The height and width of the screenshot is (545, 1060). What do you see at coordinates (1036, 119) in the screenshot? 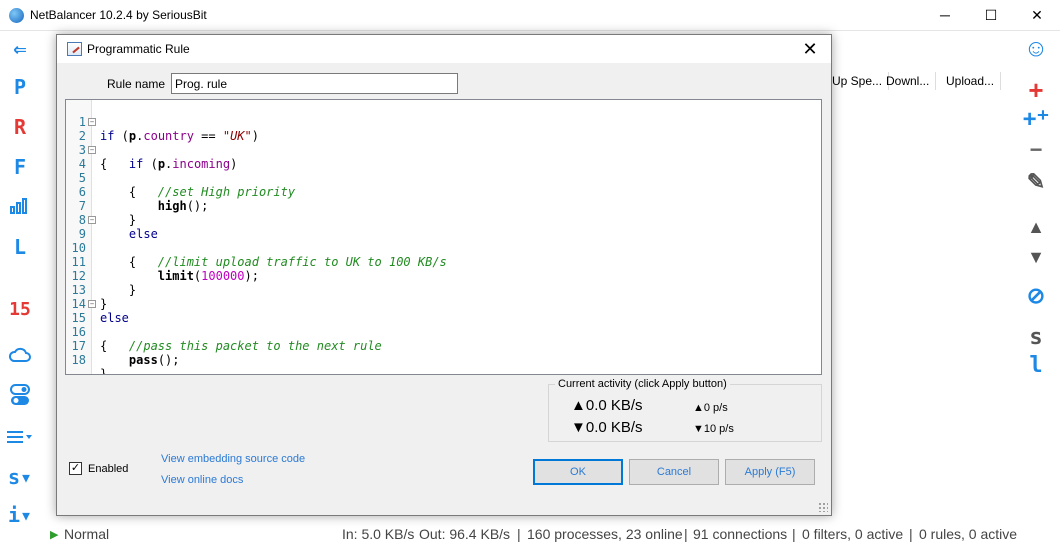
I see `add-child-icon: +⁺` at bounding box center [1036, 119].